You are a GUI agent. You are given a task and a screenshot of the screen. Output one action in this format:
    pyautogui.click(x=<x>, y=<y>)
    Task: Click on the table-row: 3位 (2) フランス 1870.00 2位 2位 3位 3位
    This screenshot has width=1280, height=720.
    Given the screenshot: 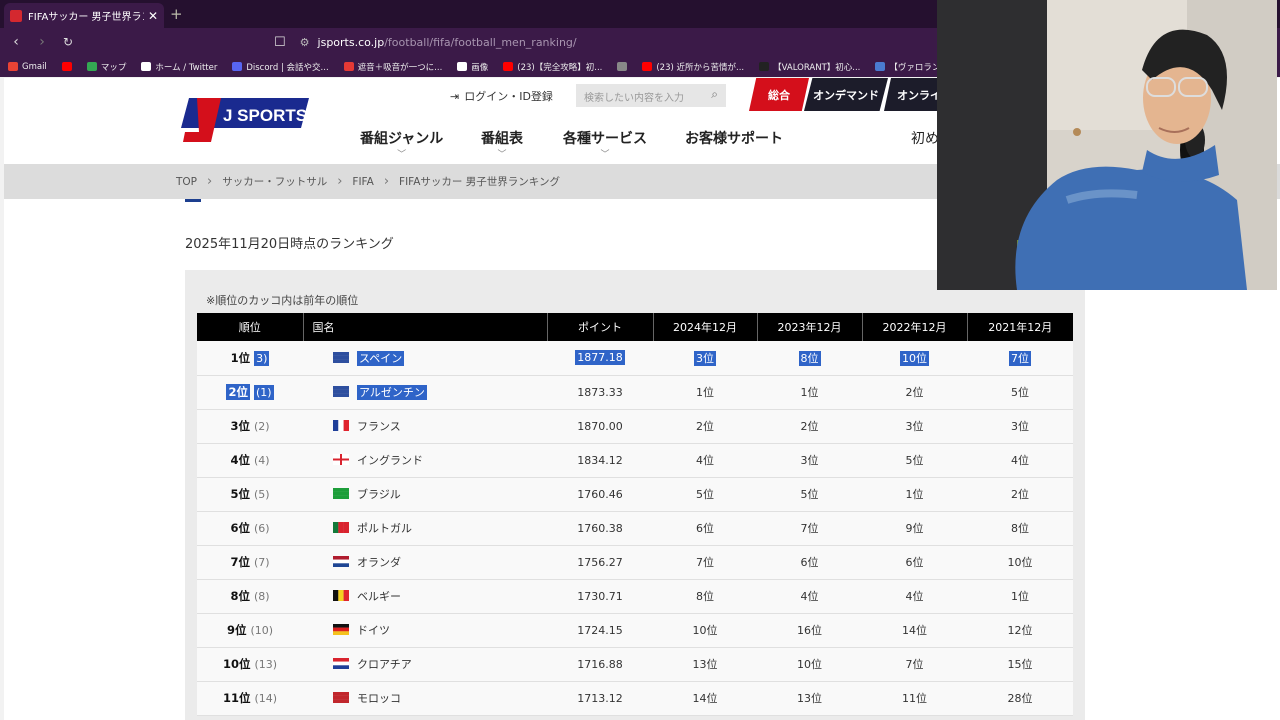 What is the action you would take?
    pyautogui.click(x=635, y=426)
    